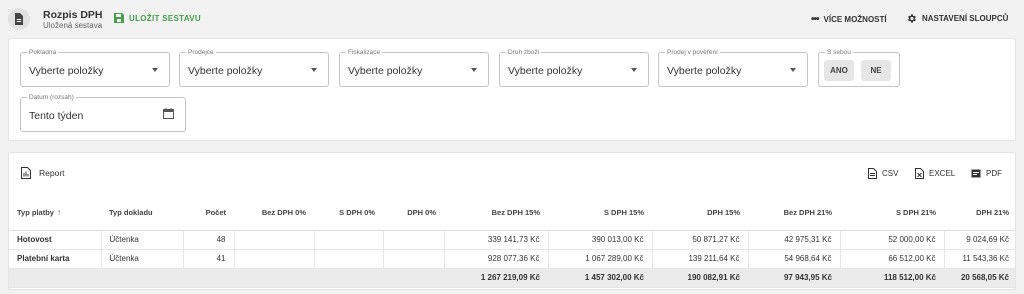  Describe the element at coordinates (26, 173) in the screenshot. I see `report-doc-icon` at that location.